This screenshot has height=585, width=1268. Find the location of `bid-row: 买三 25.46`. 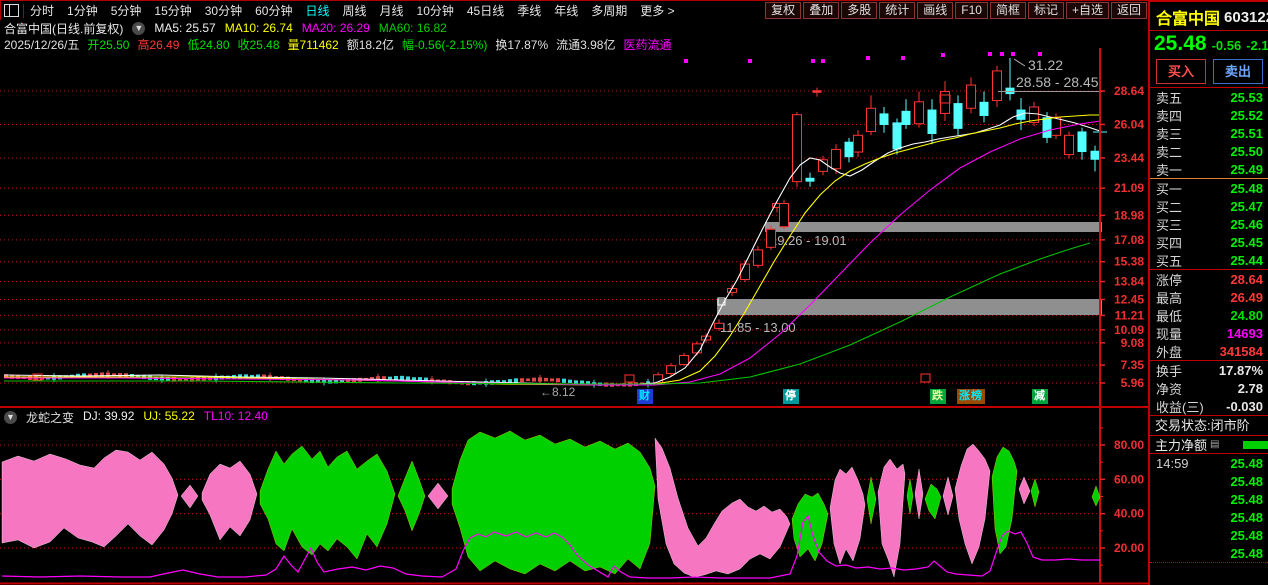

bid-row: 买三 25.46 is located at coordinates (1209, 224).